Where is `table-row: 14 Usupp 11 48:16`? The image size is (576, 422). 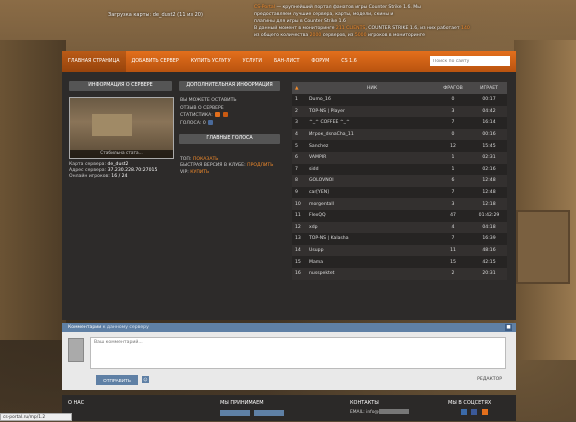
table-row: 14 Usupp 11 48:16 is located at coordinates (399, 250).